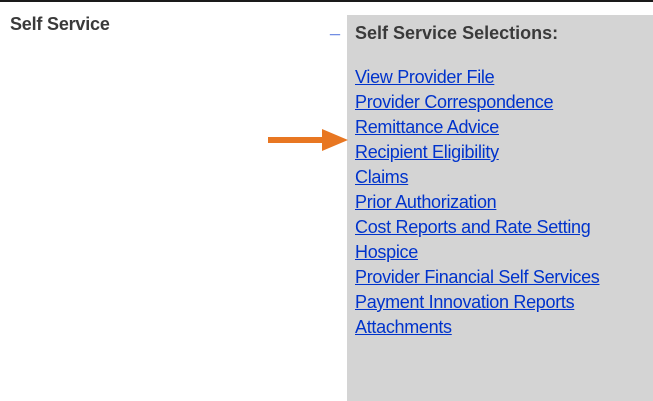  I want to click on claims-link: Claims, so click(382, 177).